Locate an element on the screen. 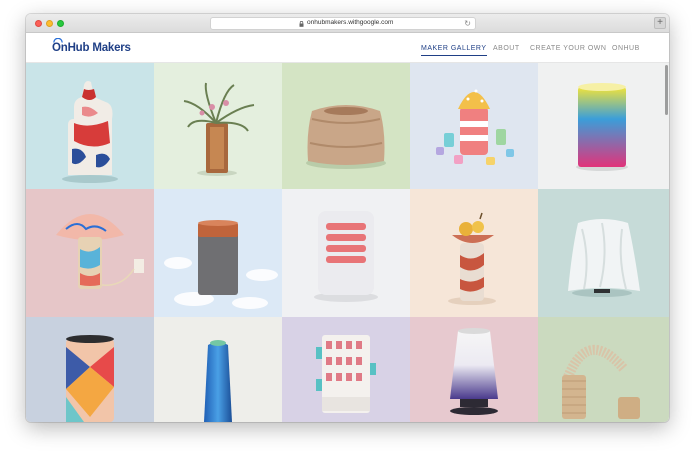  paper-cupcake-village-image is located at coordinates (474, 126).